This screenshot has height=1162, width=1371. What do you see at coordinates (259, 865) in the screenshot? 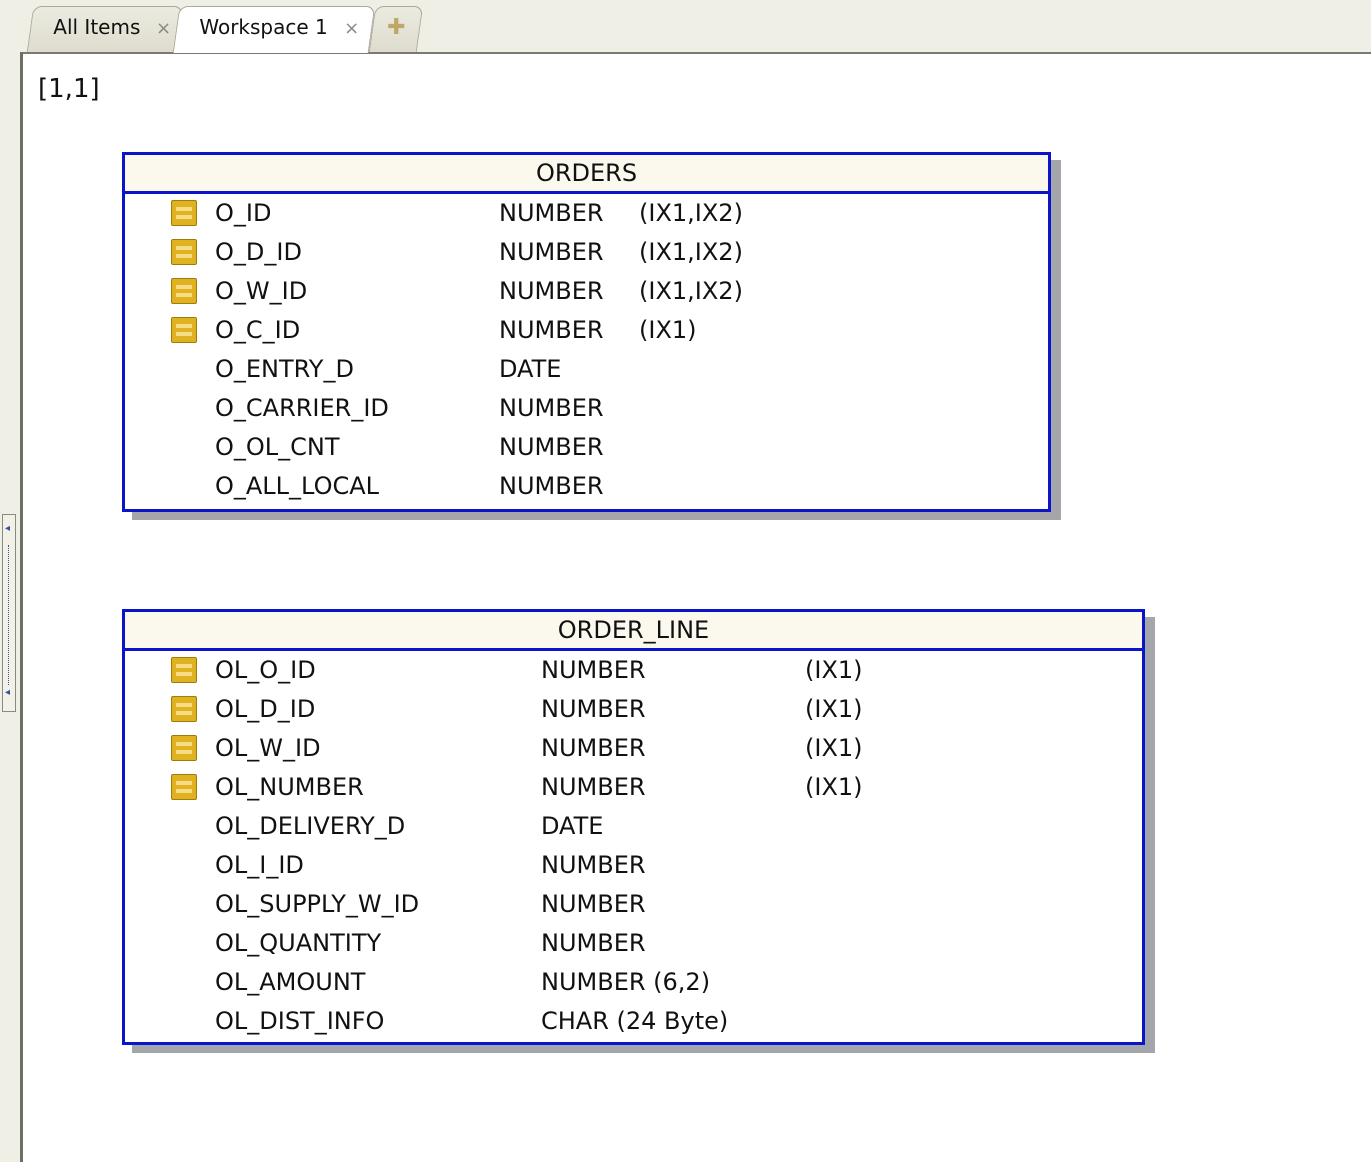
I see `column-name: OL_I_ID` at bounding box center [259, 865].